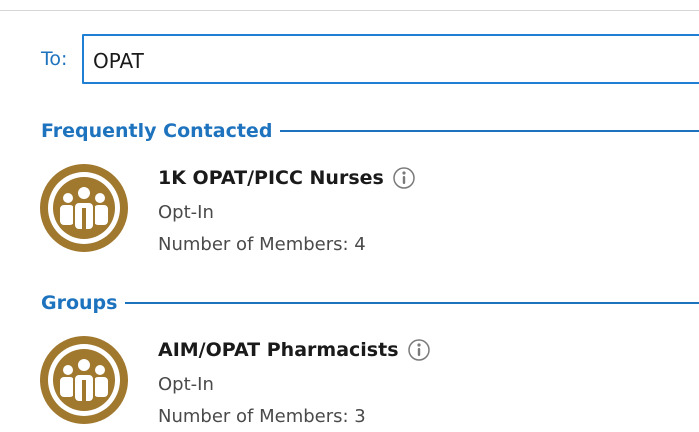 This screenshot has height=432, width=699. Describe the element at coordinates (262, 244) in the screenshot. I see `contact-member-count: Number of Members: 4` at that location.